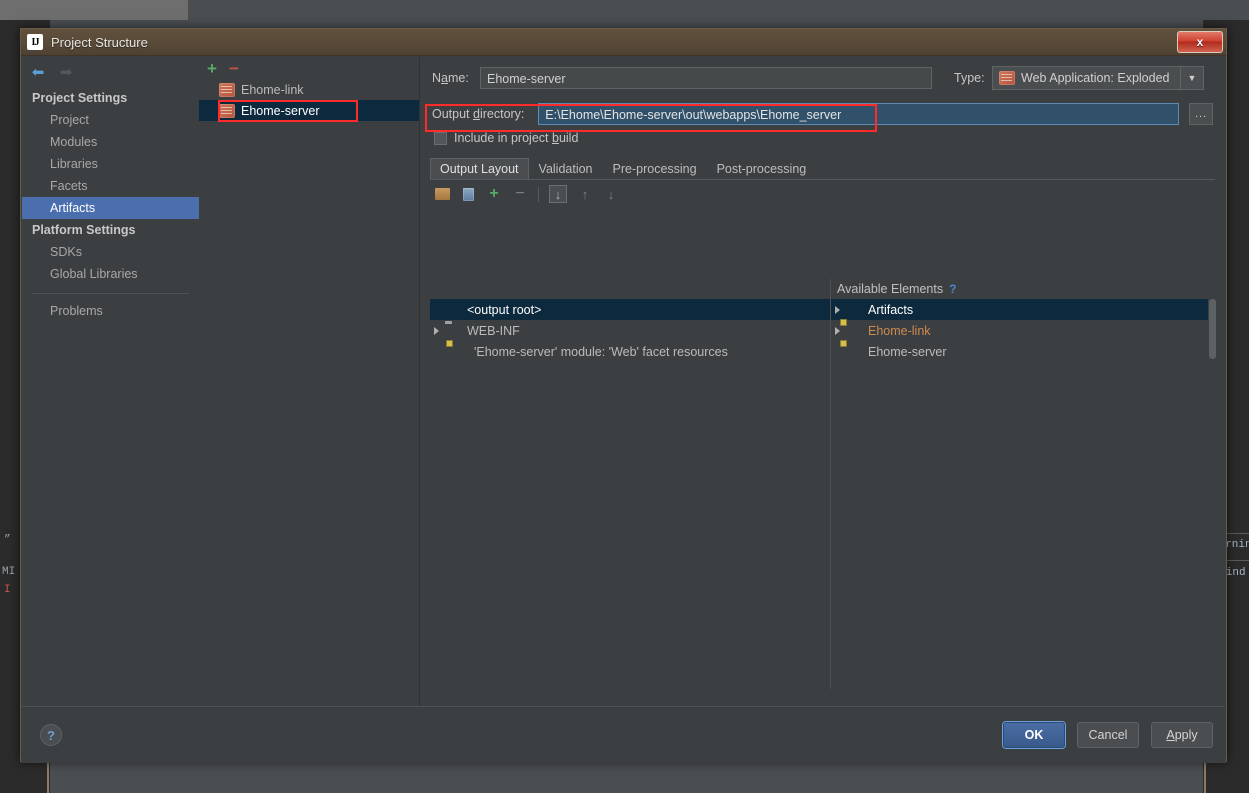 This screenshot has width=1249, height=793. What do you see at coordinates (442, 194) in the screenshot?
I see `add-directory-icon` at bounding box center [442, 194].